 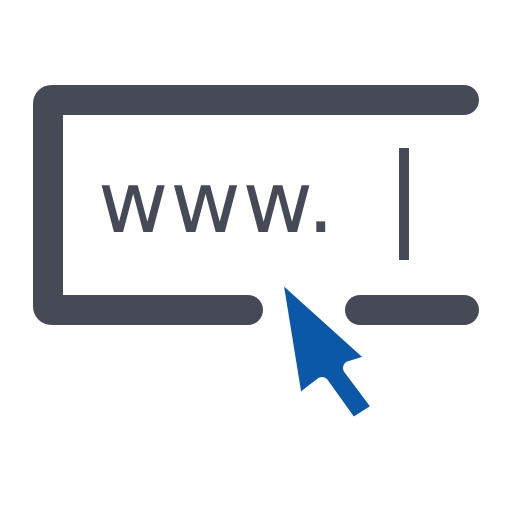 What do you see at coordinates (327, 347) in the screenshot?
I see `mouse-pointer-icon` at bounding box center [327, 347].